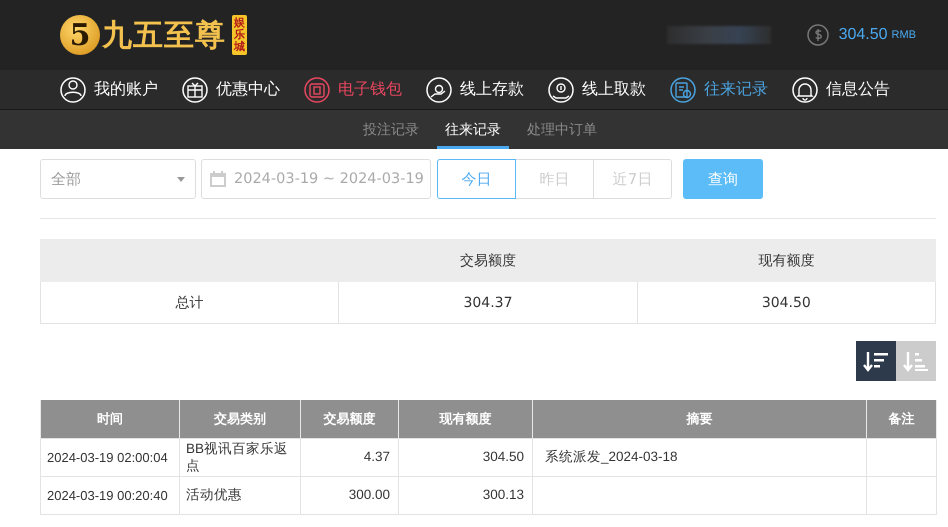 The width and height of the screenshot is (948, 527). Describe the element at coordinates (683, 89) in the screenshot. I see `document-clock-icon` at that location.